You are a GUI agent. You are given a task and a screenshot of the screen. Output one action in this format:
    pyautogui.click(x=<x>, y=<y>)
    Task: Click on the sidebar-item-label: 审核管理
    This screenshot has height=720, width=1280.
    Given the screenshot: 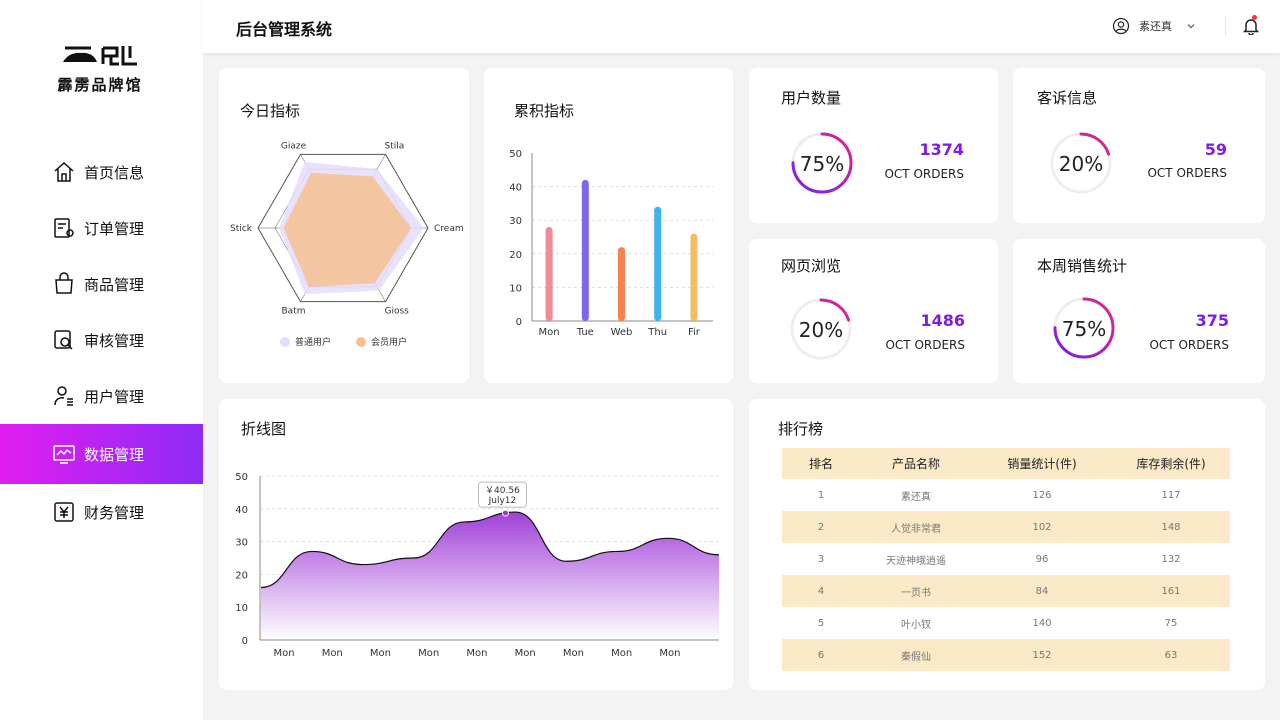 What is the action you would take?
    pyautogui.click(x=114, y=340)
    